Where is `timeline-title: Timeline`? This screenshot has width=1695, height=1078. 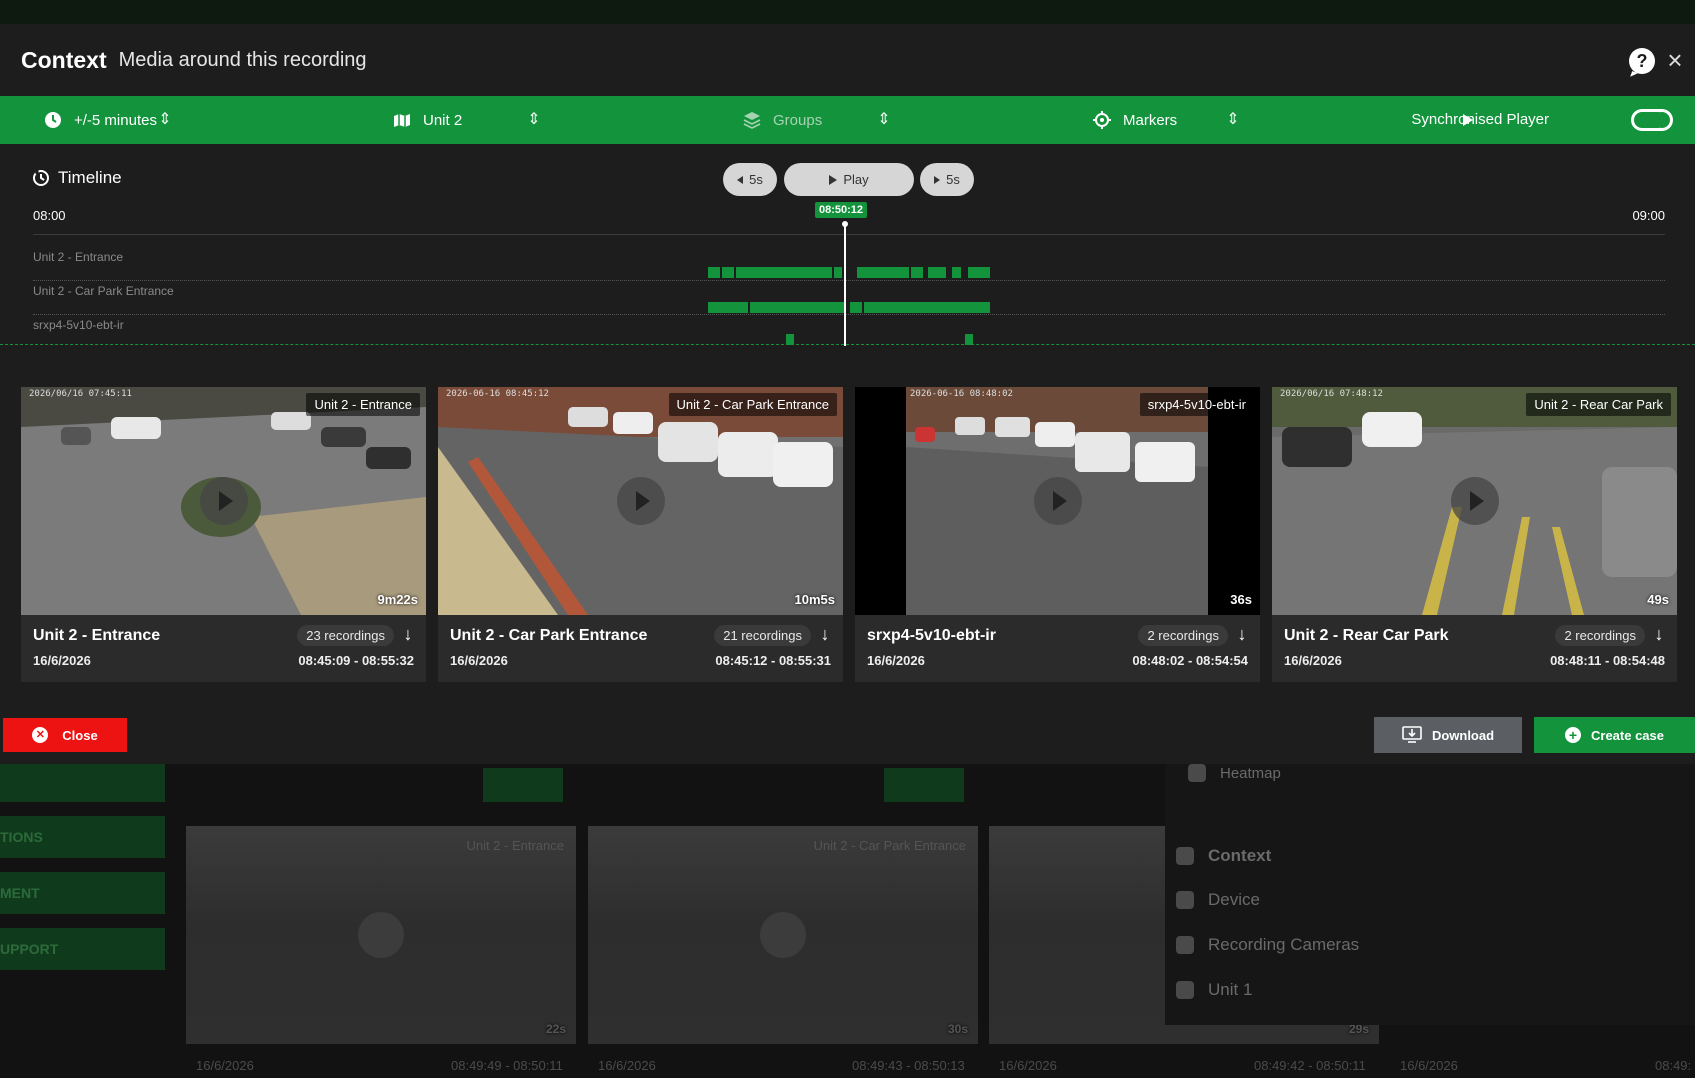
timeline-title: Timeline is located at coordinates (77, 178).